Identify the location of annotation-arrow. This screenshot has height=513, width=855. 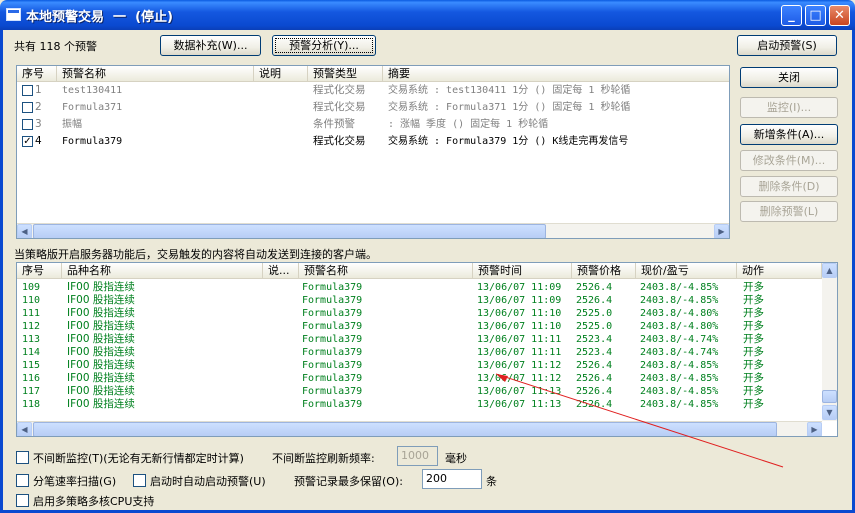
(639, 420).